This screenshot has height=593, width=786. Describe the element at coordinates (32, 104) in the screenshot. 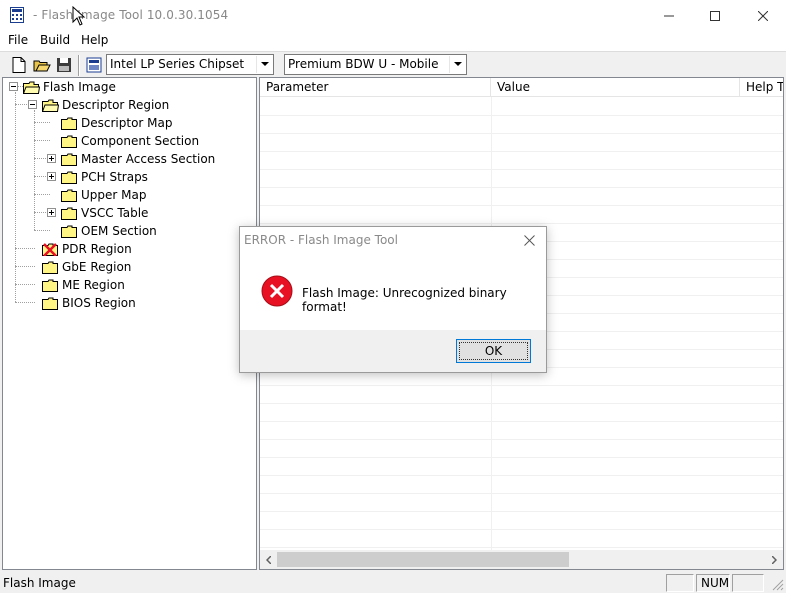

I see `collapse-descriptor-toggle` at that location.